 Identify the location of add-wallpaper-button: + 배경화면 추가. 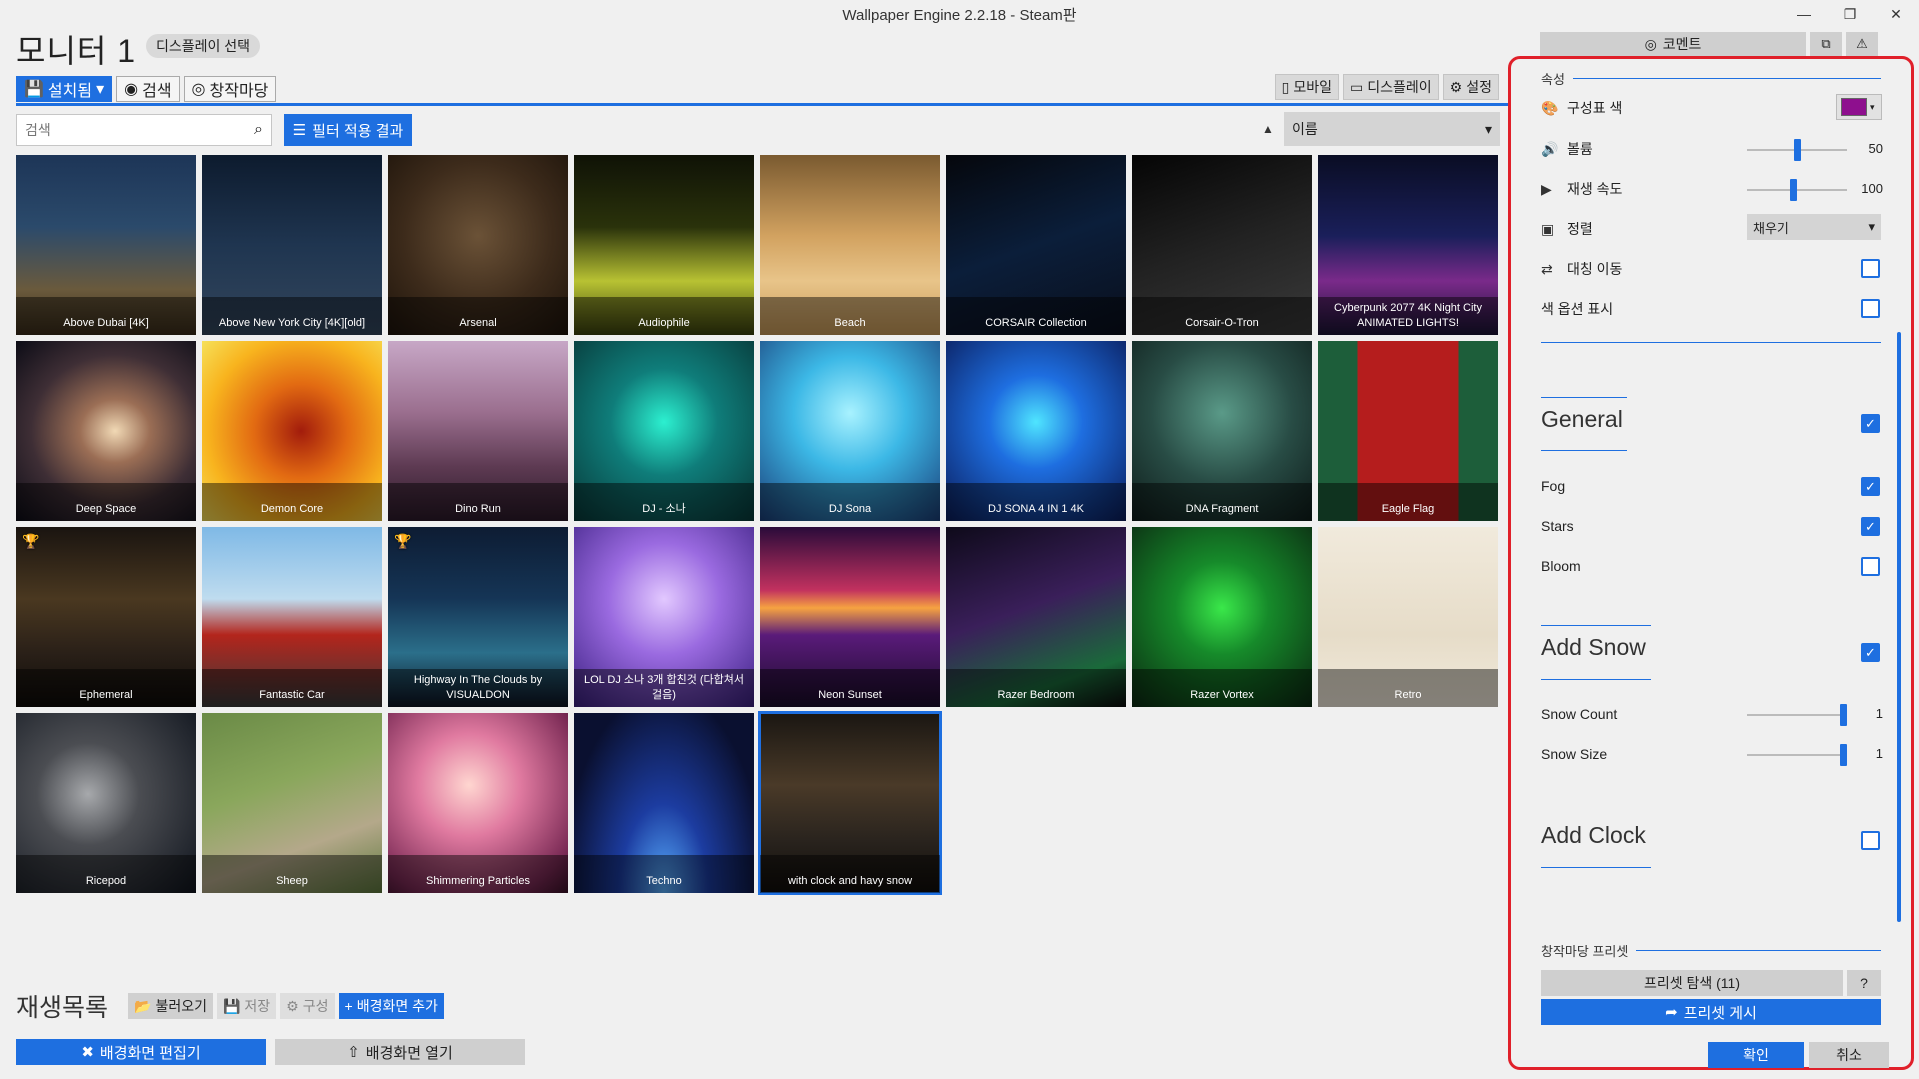
(391, 1006).